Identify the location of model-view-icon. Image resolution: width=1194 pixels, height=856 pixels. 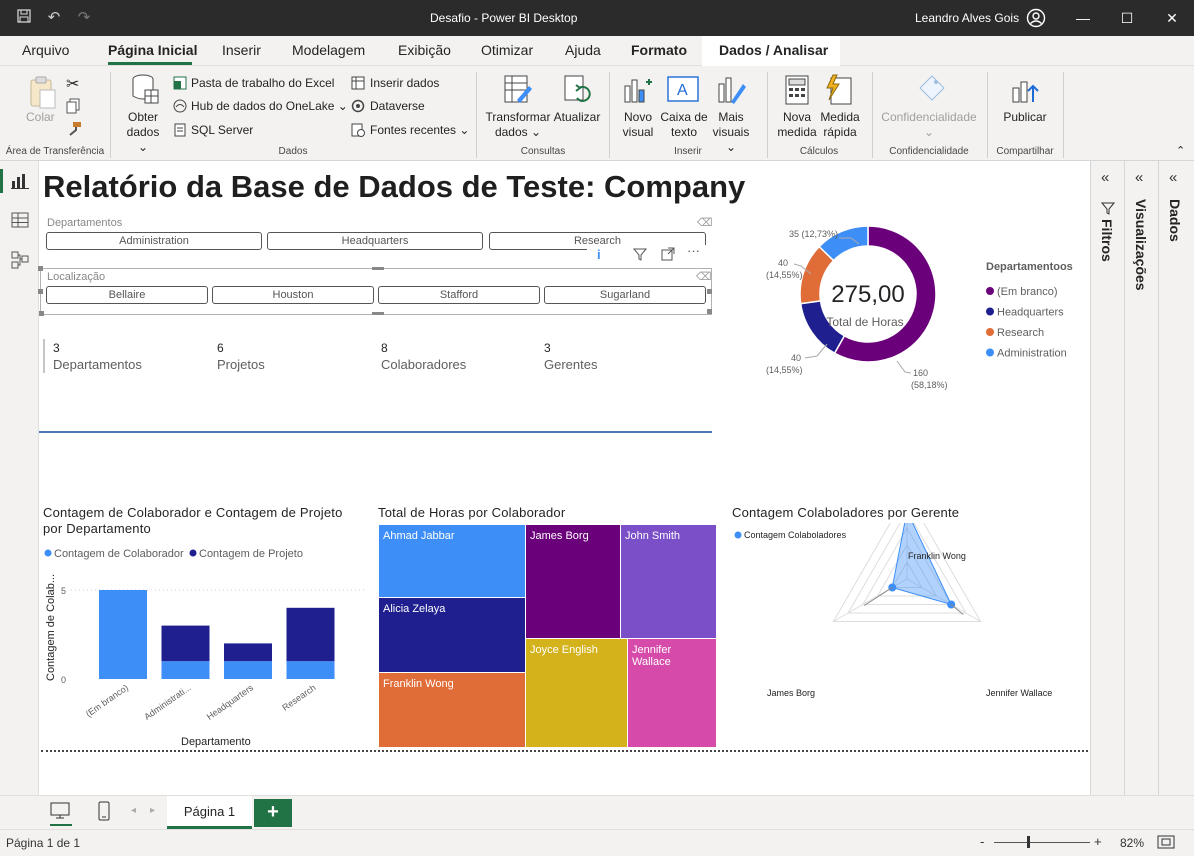
(20, 262).